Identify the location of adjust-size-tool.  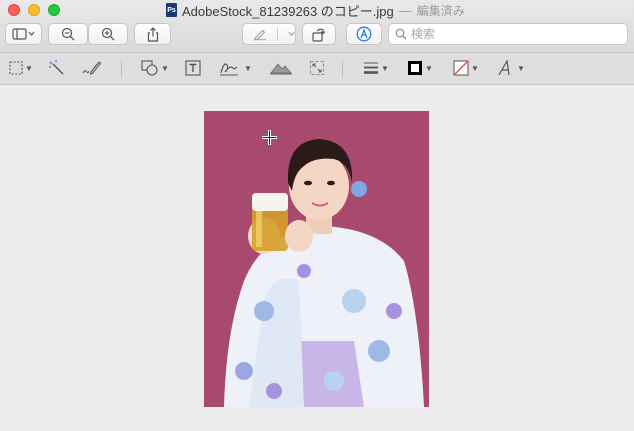
(317, 68).